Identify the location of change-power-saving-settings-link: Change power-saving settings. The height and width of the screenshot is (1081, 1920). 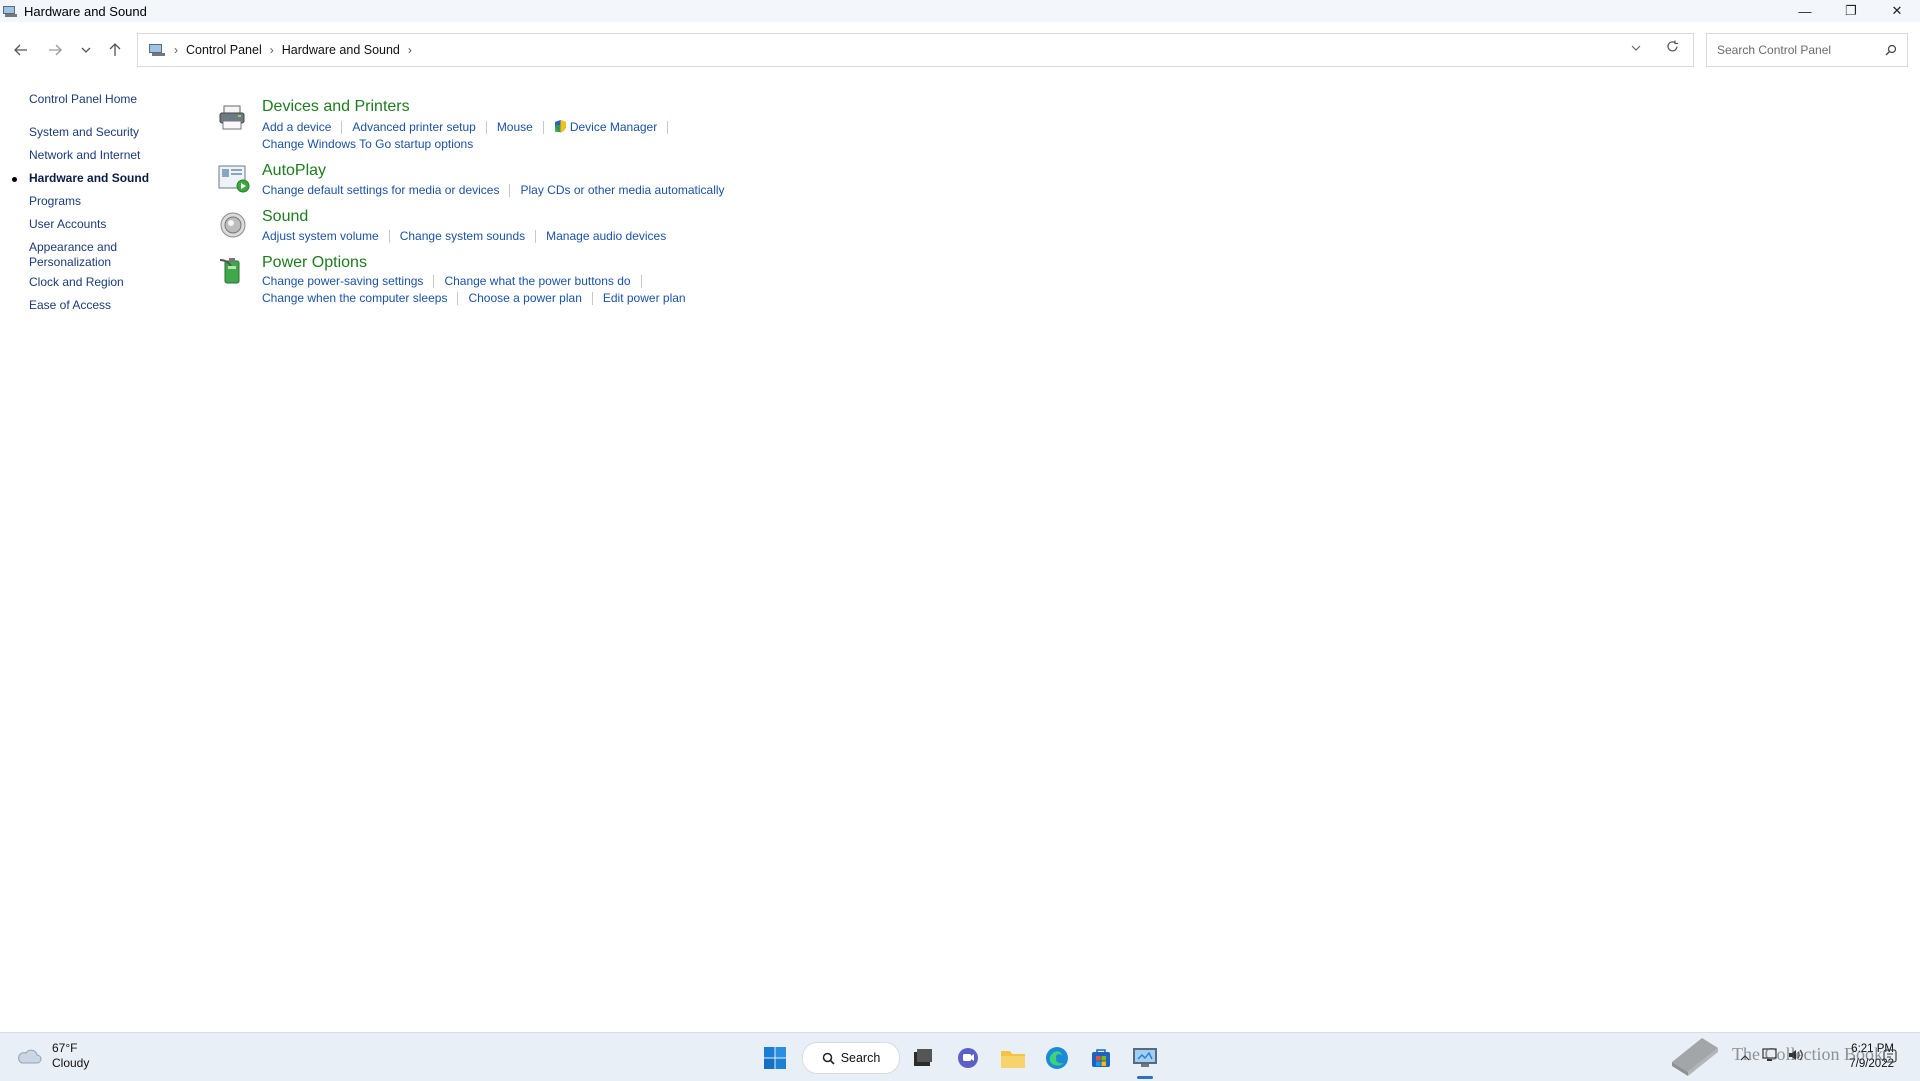
(342, 281).